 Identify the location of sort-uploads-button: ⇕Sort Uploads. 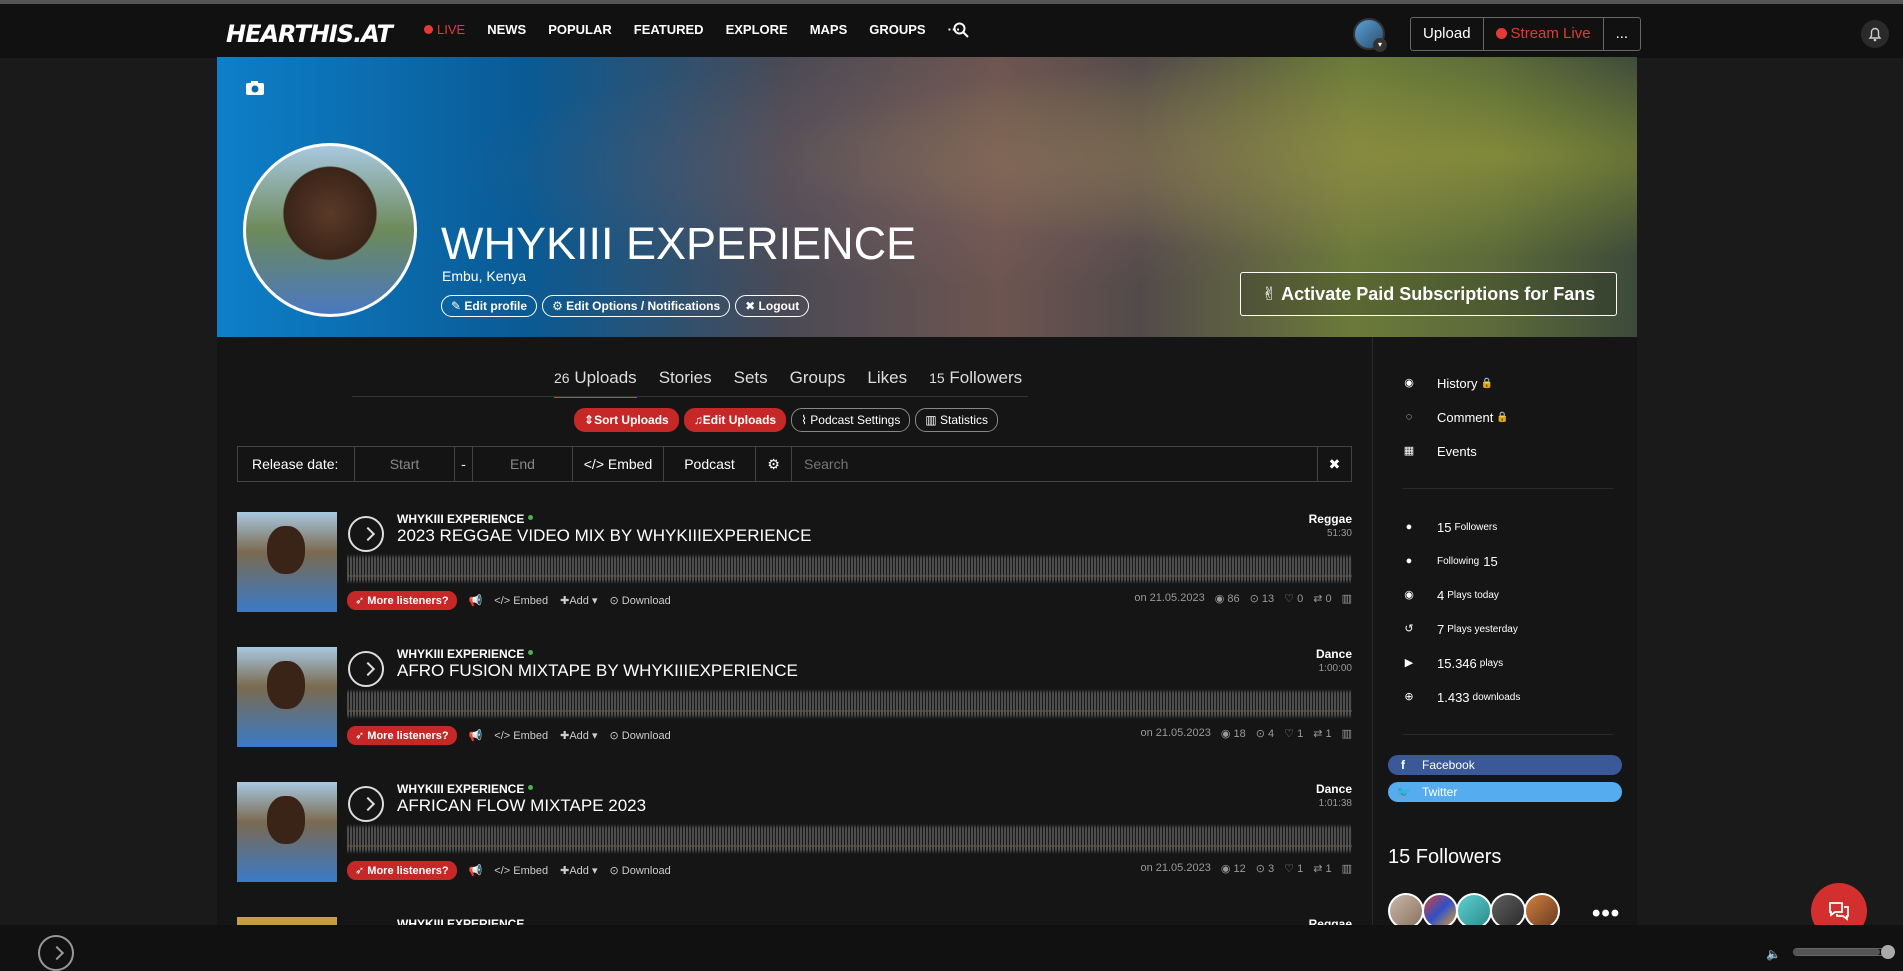
(626, 420).